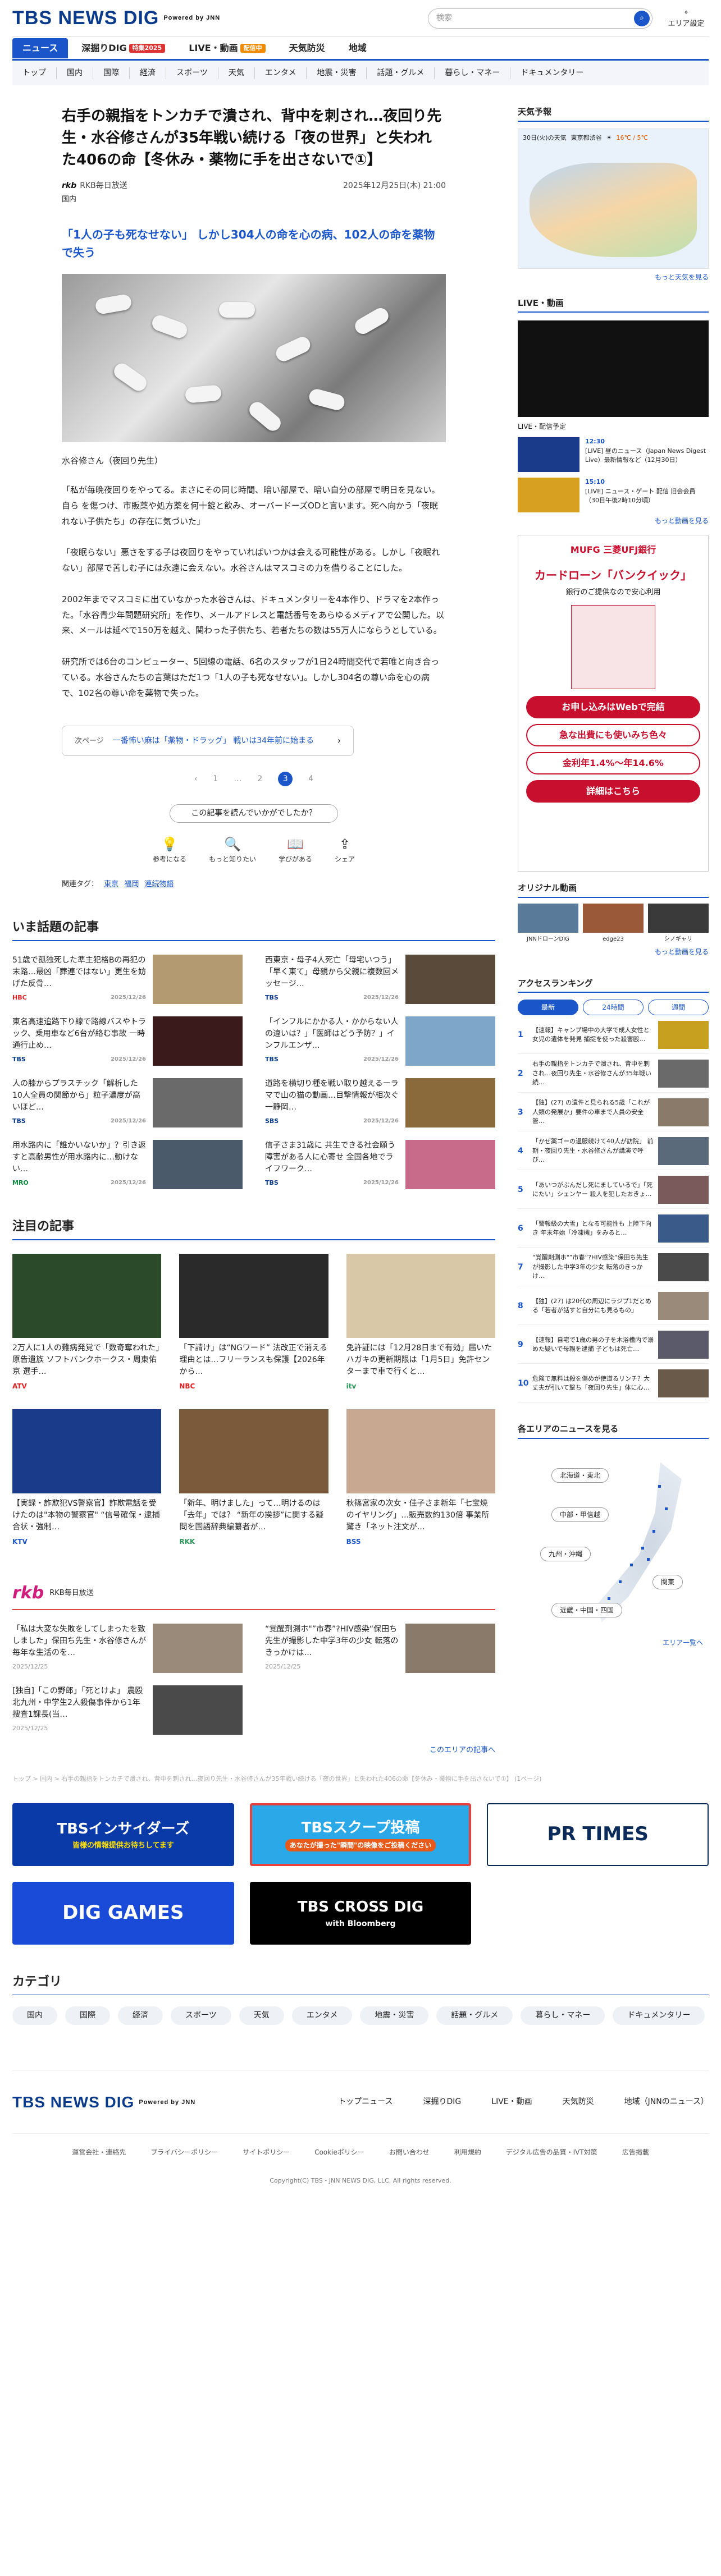 The width and height of the screenshot is (721, 2576). What do you see at coordinates (666, 2102) in the screenshot?
I see `footer-link: 地域（JNNのニュース）` at bounding box center [666, 2102].